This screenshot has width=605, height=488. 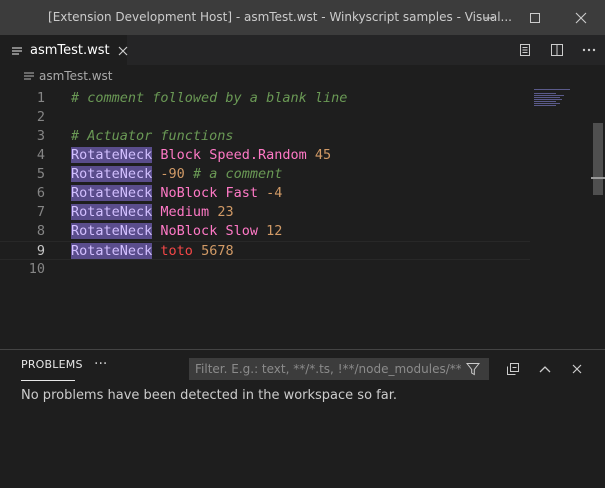 I want to click on tab-problems: PROBLEMS, so click(x=52, y=364).